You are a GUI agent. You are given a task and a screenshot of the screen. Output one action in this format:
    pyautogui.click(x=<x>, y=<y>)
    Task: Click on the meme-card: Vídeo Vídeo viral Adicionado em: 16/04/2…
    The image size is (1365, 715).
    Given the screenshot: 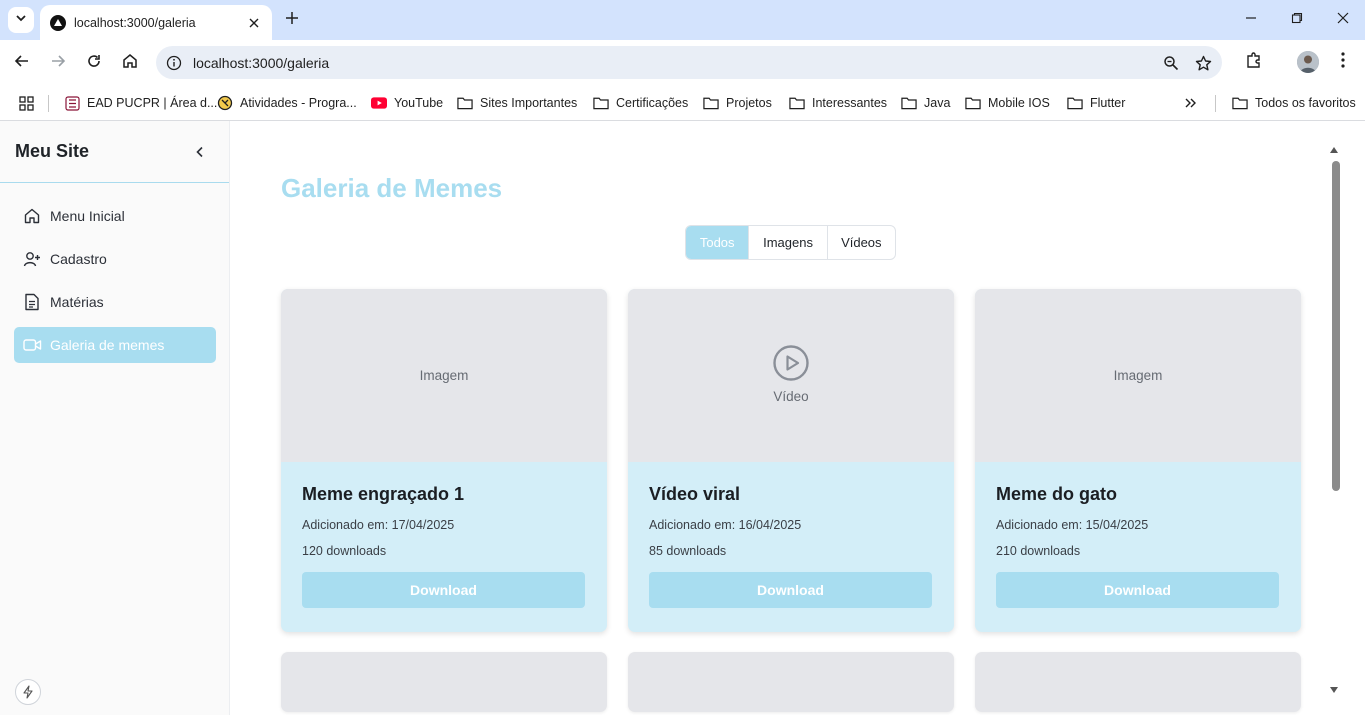 What is the action you would take?
    pyautogui.click(x=791, y=460)
    